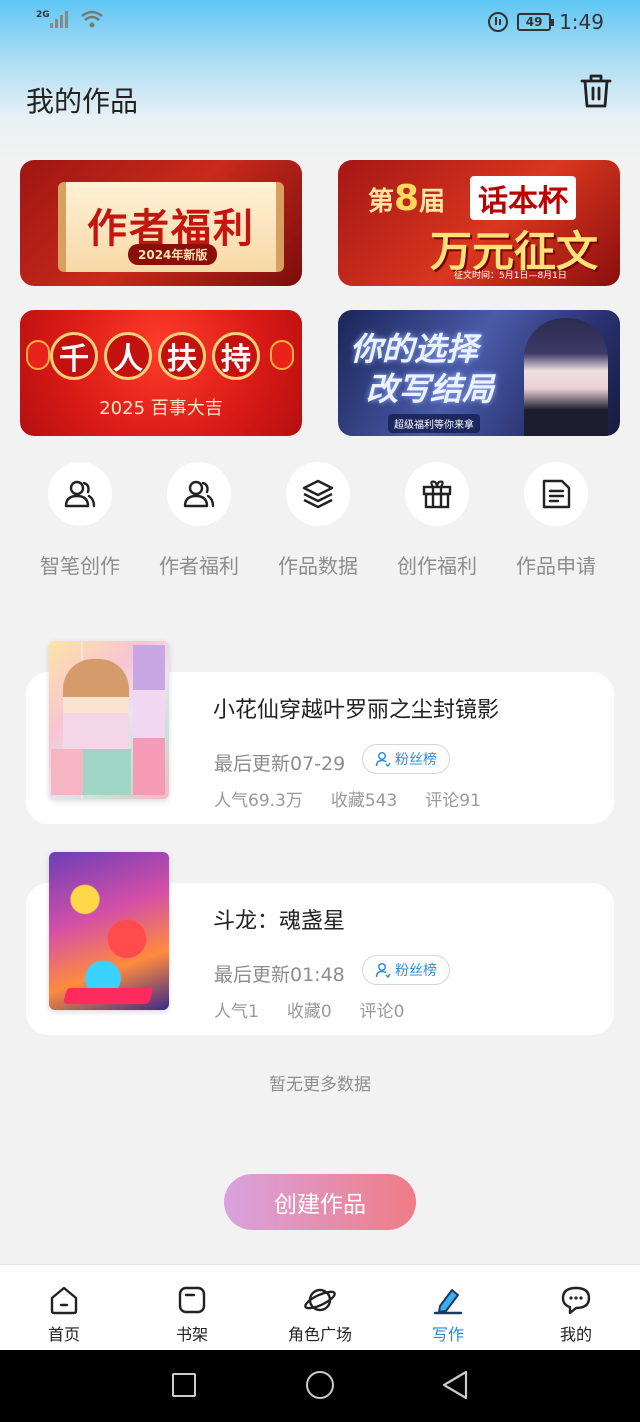 This screenshot has height=1422, width=640. Describe the element at coordinates (43, 15) in the screenshot. I see `network-type: 2G` at that location.